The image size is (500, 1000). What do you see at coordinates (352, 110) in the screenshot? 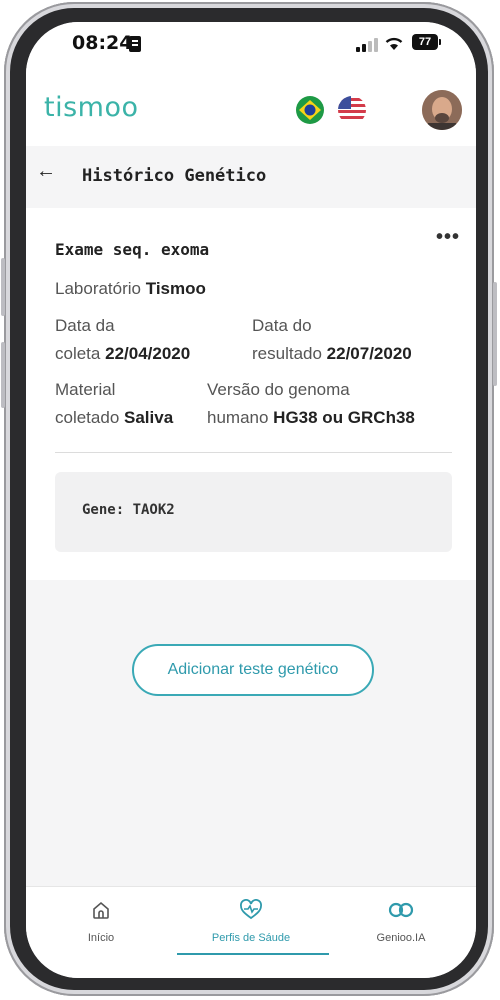
I see `usa-flag-icon` at bounding box center [352, 110].